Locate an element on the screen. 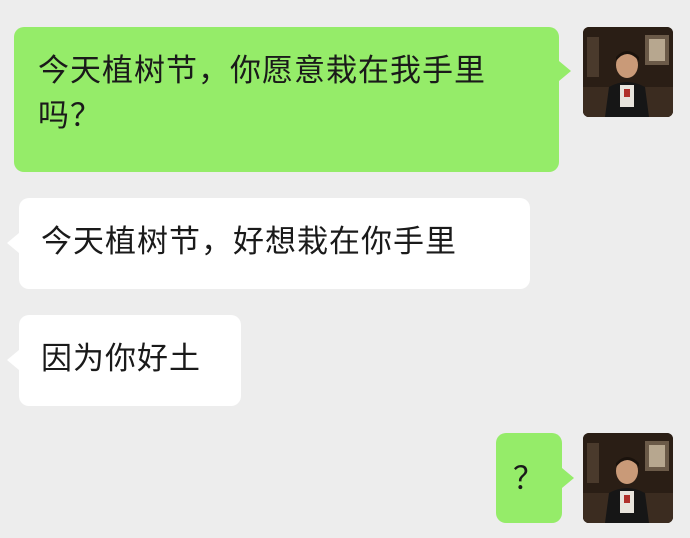 This screenshot has width=690, height=538. incoming-message-bubble: 因为你好土 is located at coordinates (130, 360).